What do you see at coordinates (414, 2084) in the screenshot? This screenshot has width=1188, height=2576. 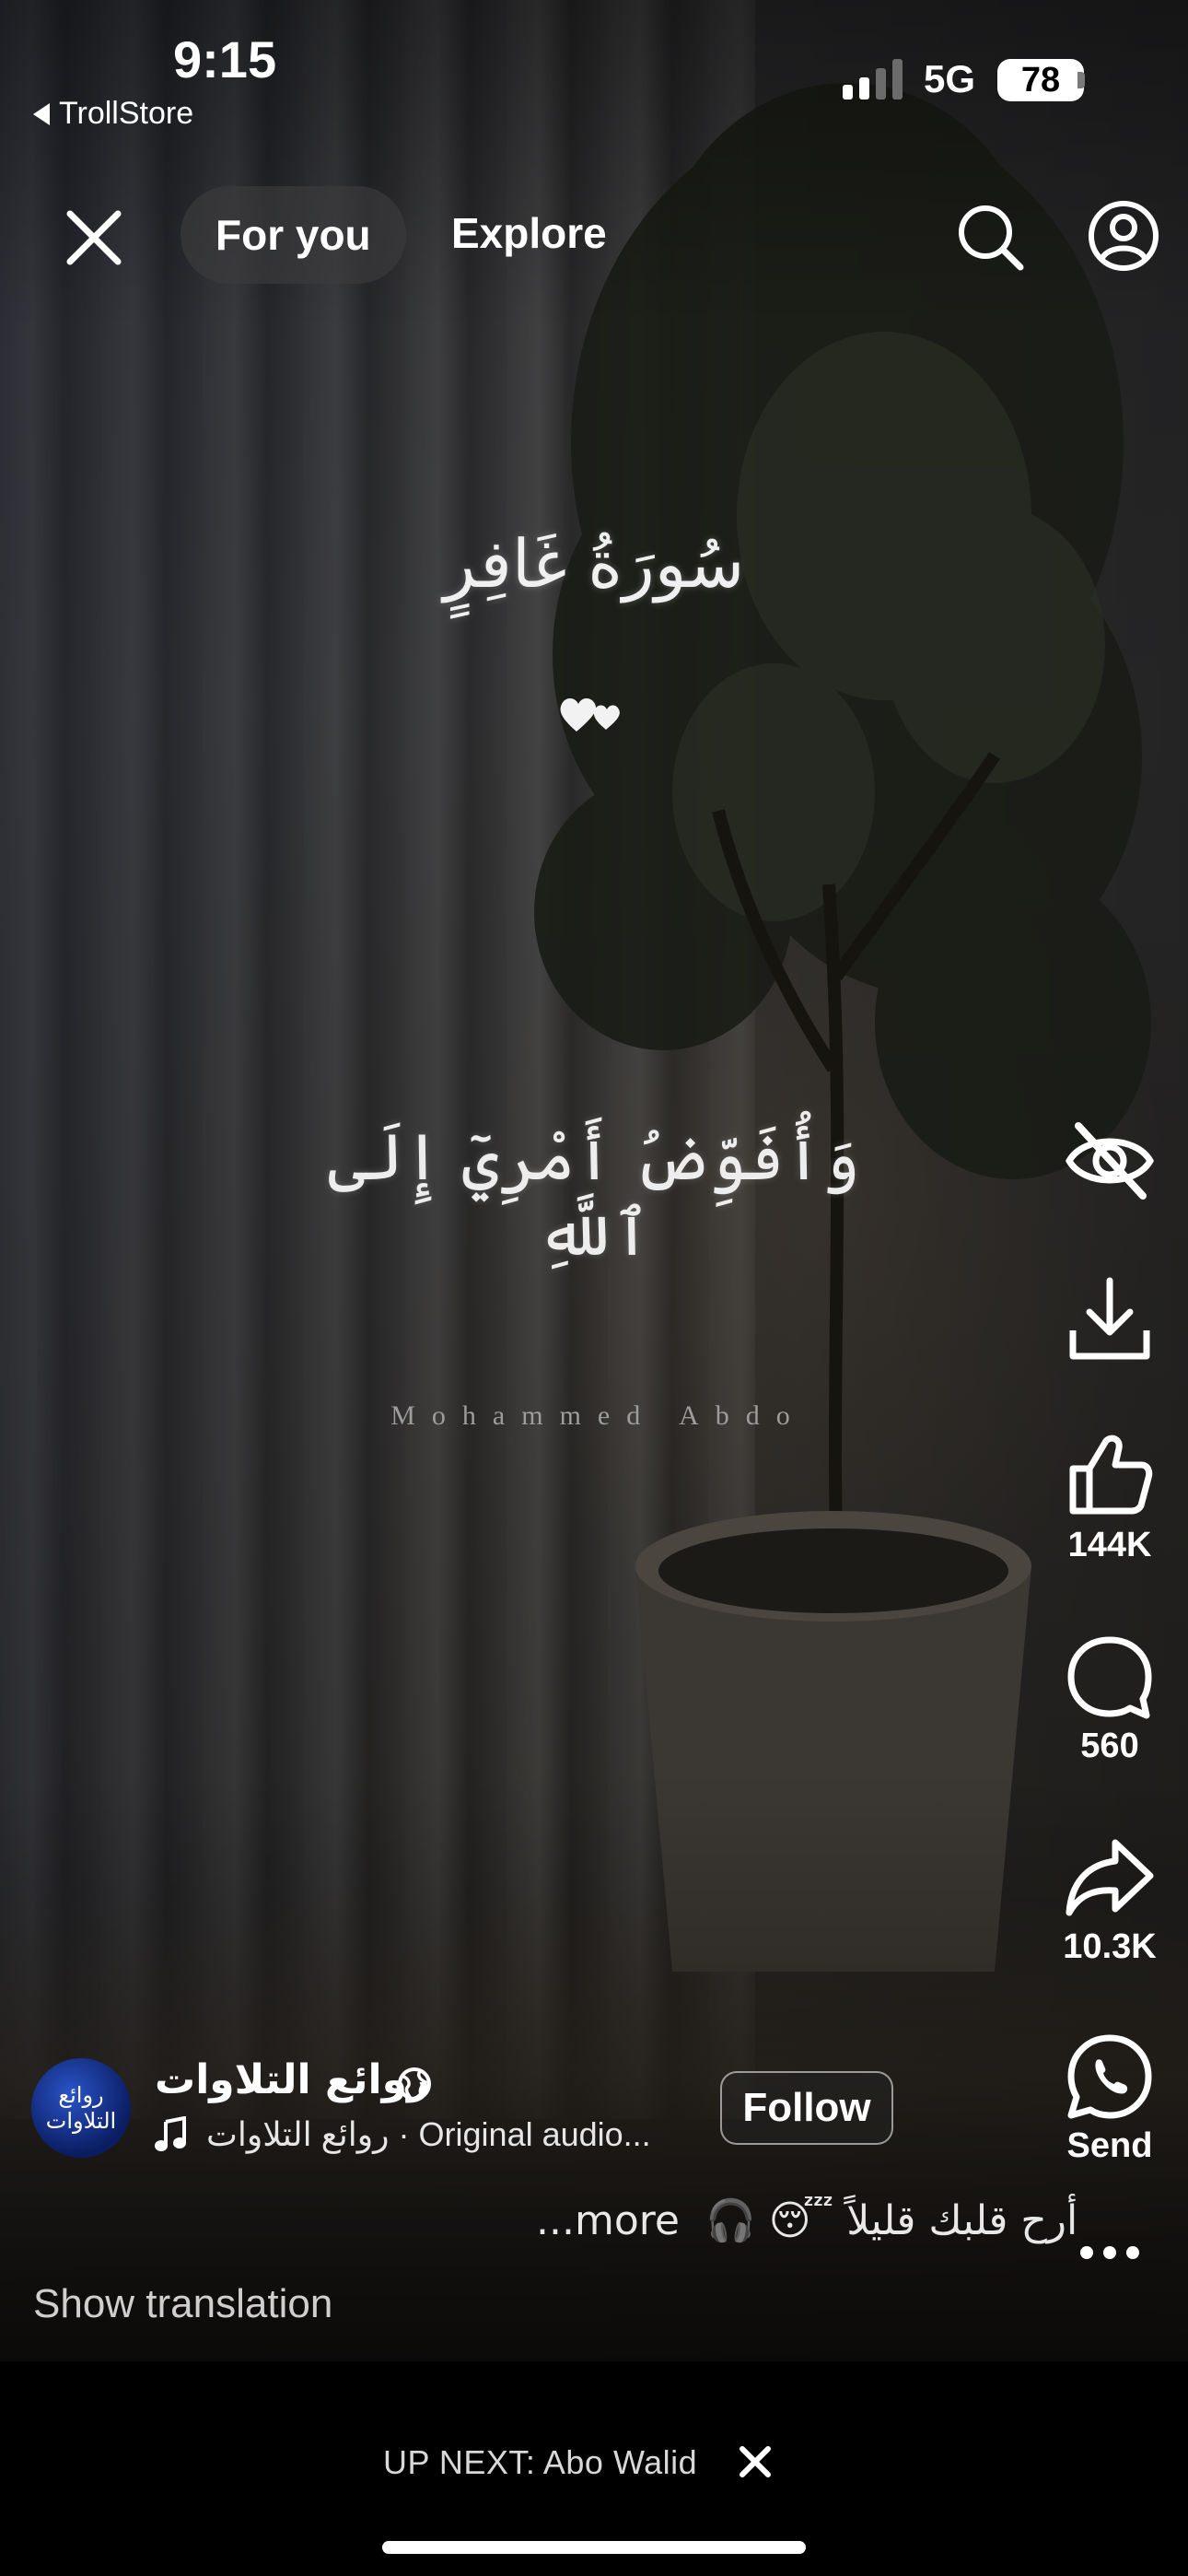 I see `globe-icon` at bounding box center [414, 2084].